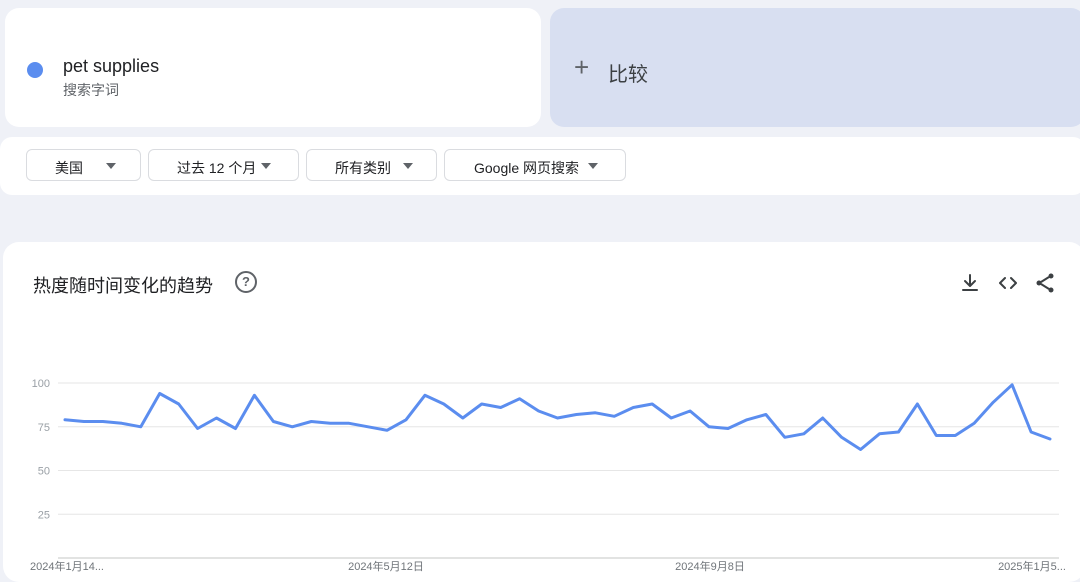 The image size is (1080, 582). Describe the element at coordinates (582, 67) in the screenshot. I see `plus-icon: +` at that location.